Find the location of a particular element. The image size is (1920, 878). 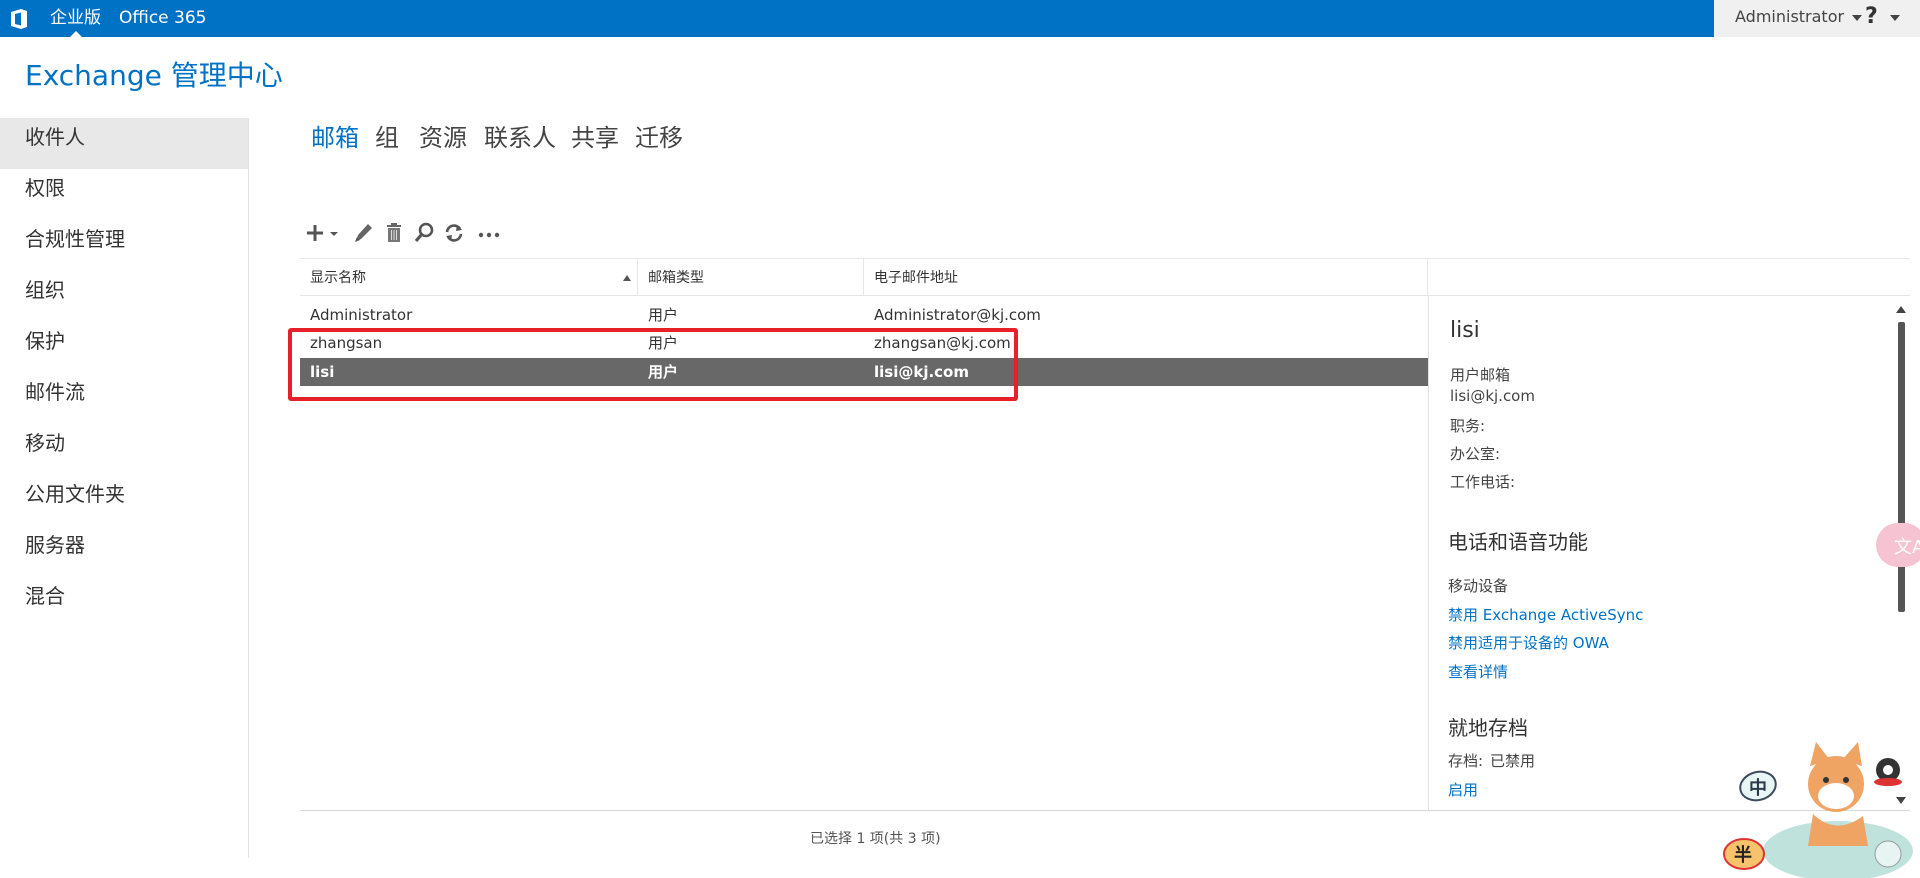

column-header-label: 显示名称 is located at coordinates (338, 278).